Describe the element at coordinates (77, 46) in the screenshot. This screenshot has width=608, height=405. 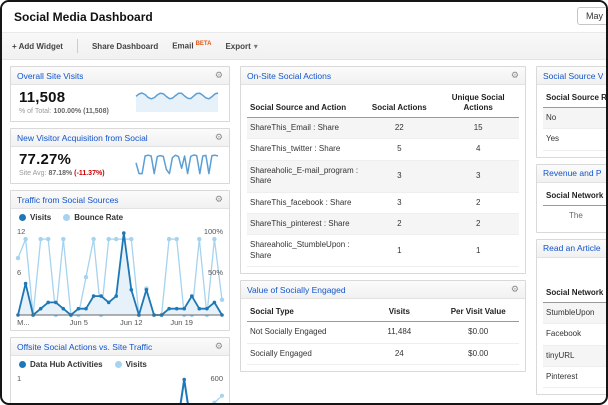
I see `toolbar-divider` at that location.